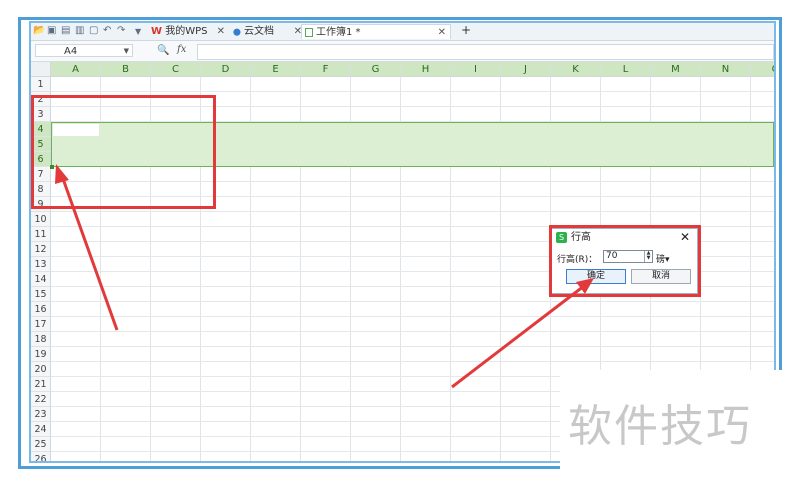 Image resolution: width=800 pixels, height=488 pixels. I want to click on arrow-head-rows, so click(62, 174).